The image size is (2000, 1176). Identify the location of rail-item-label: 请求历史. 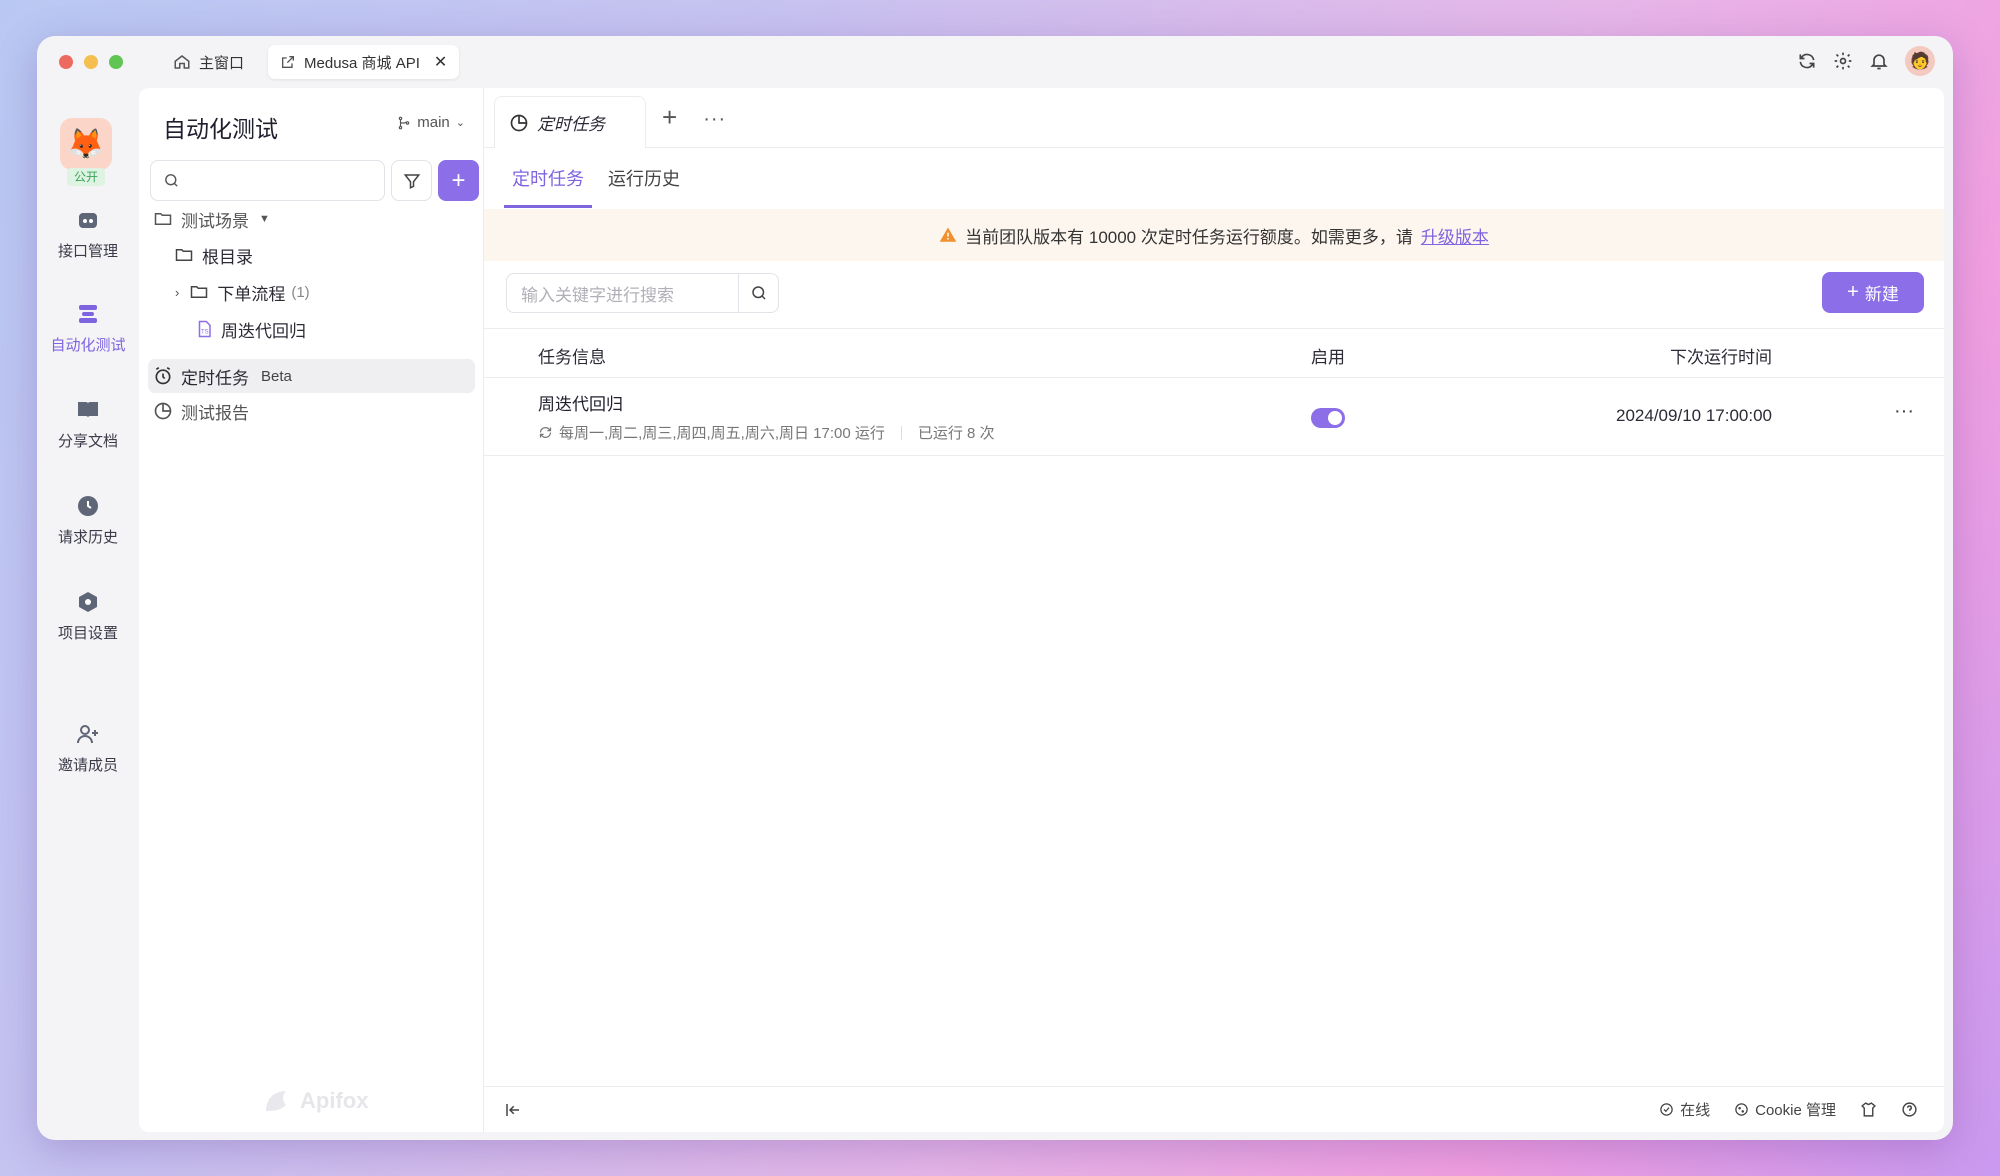
(87, 537).